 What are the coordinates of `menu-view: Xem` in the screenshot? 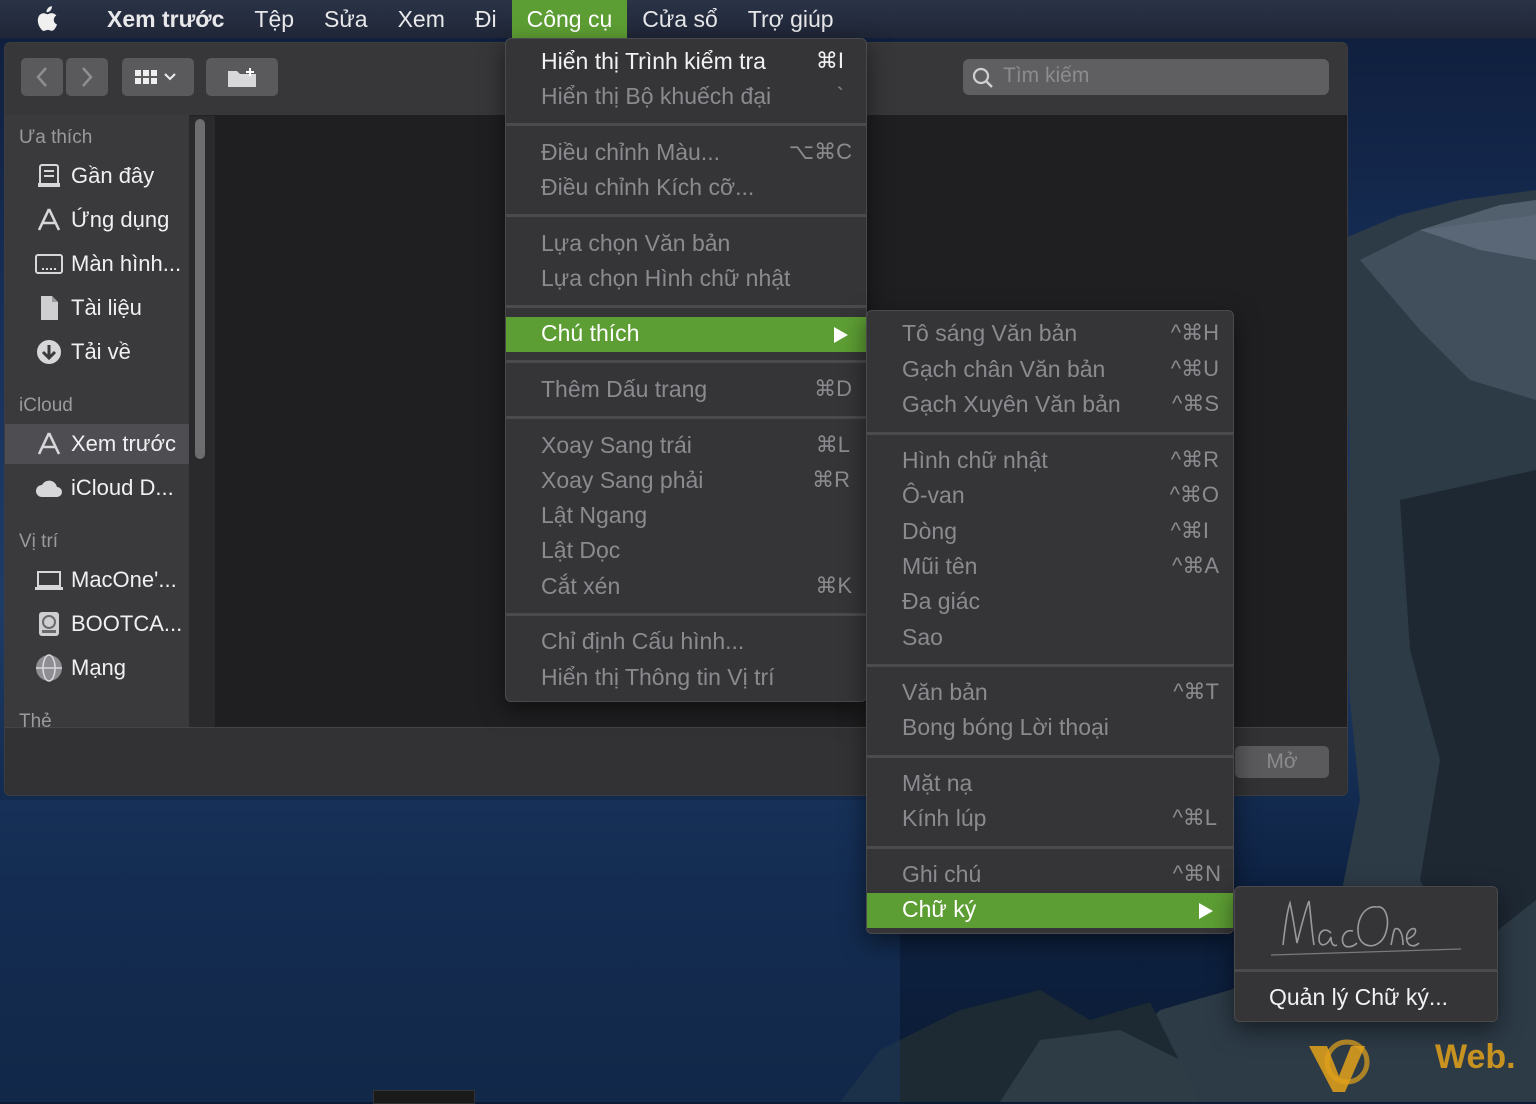 It's located at (421, 19).